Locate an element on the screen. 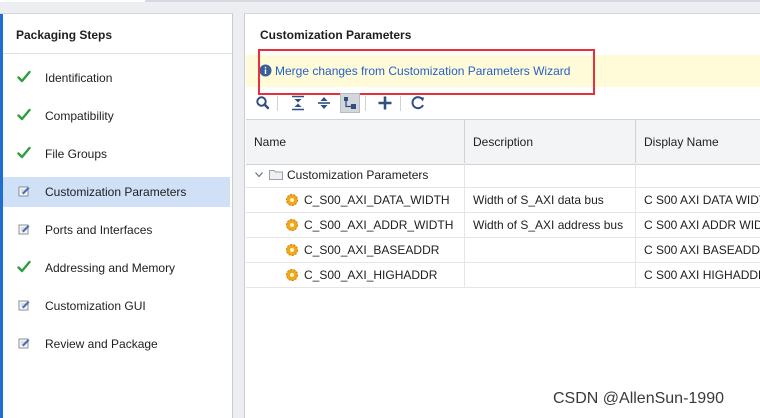  param-name: C_S00_AXI_ADDR_WIDTH is located at coordinates (379, 225).